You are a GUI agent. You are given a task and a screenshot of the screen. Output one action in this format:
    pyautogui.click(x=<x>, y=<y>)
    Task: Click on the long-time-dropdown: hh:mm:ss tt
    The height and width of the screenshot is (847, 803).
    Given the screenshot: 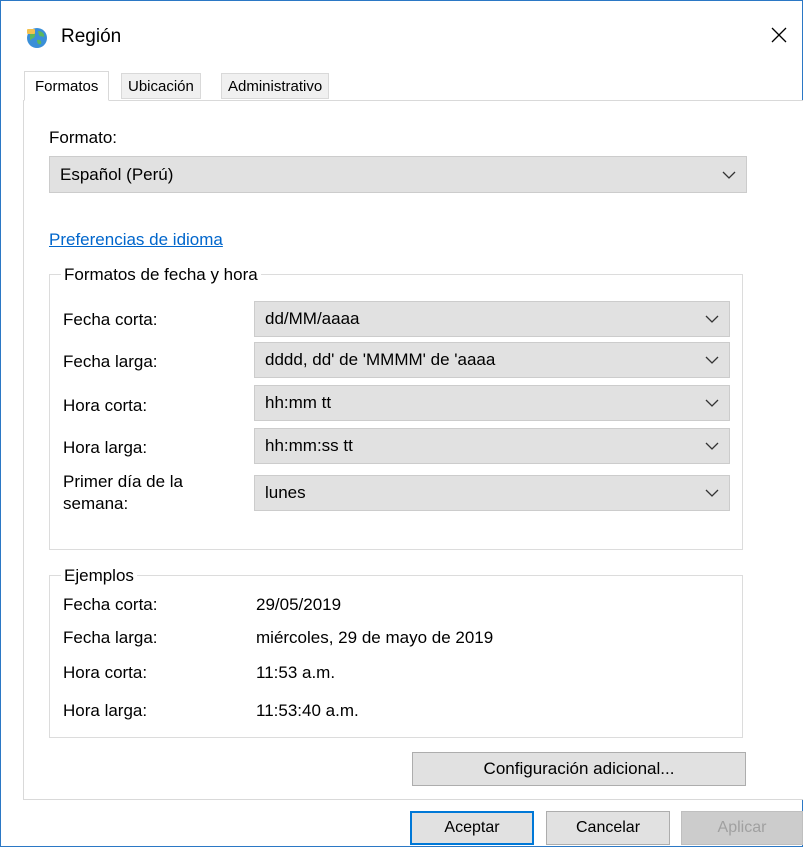 What is the action you would take?
    pyautogui.click(x=492, y=446)
    